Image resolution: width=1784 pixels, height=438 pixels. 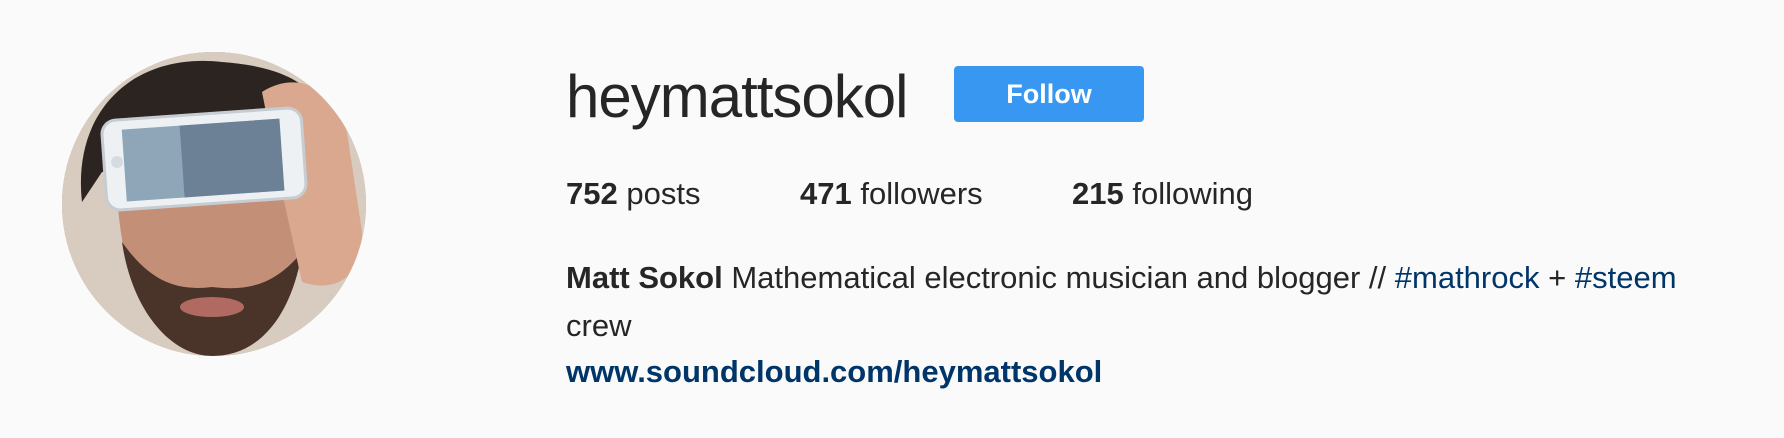 I want to click on avatar-photo, so click(x=214, y=204).